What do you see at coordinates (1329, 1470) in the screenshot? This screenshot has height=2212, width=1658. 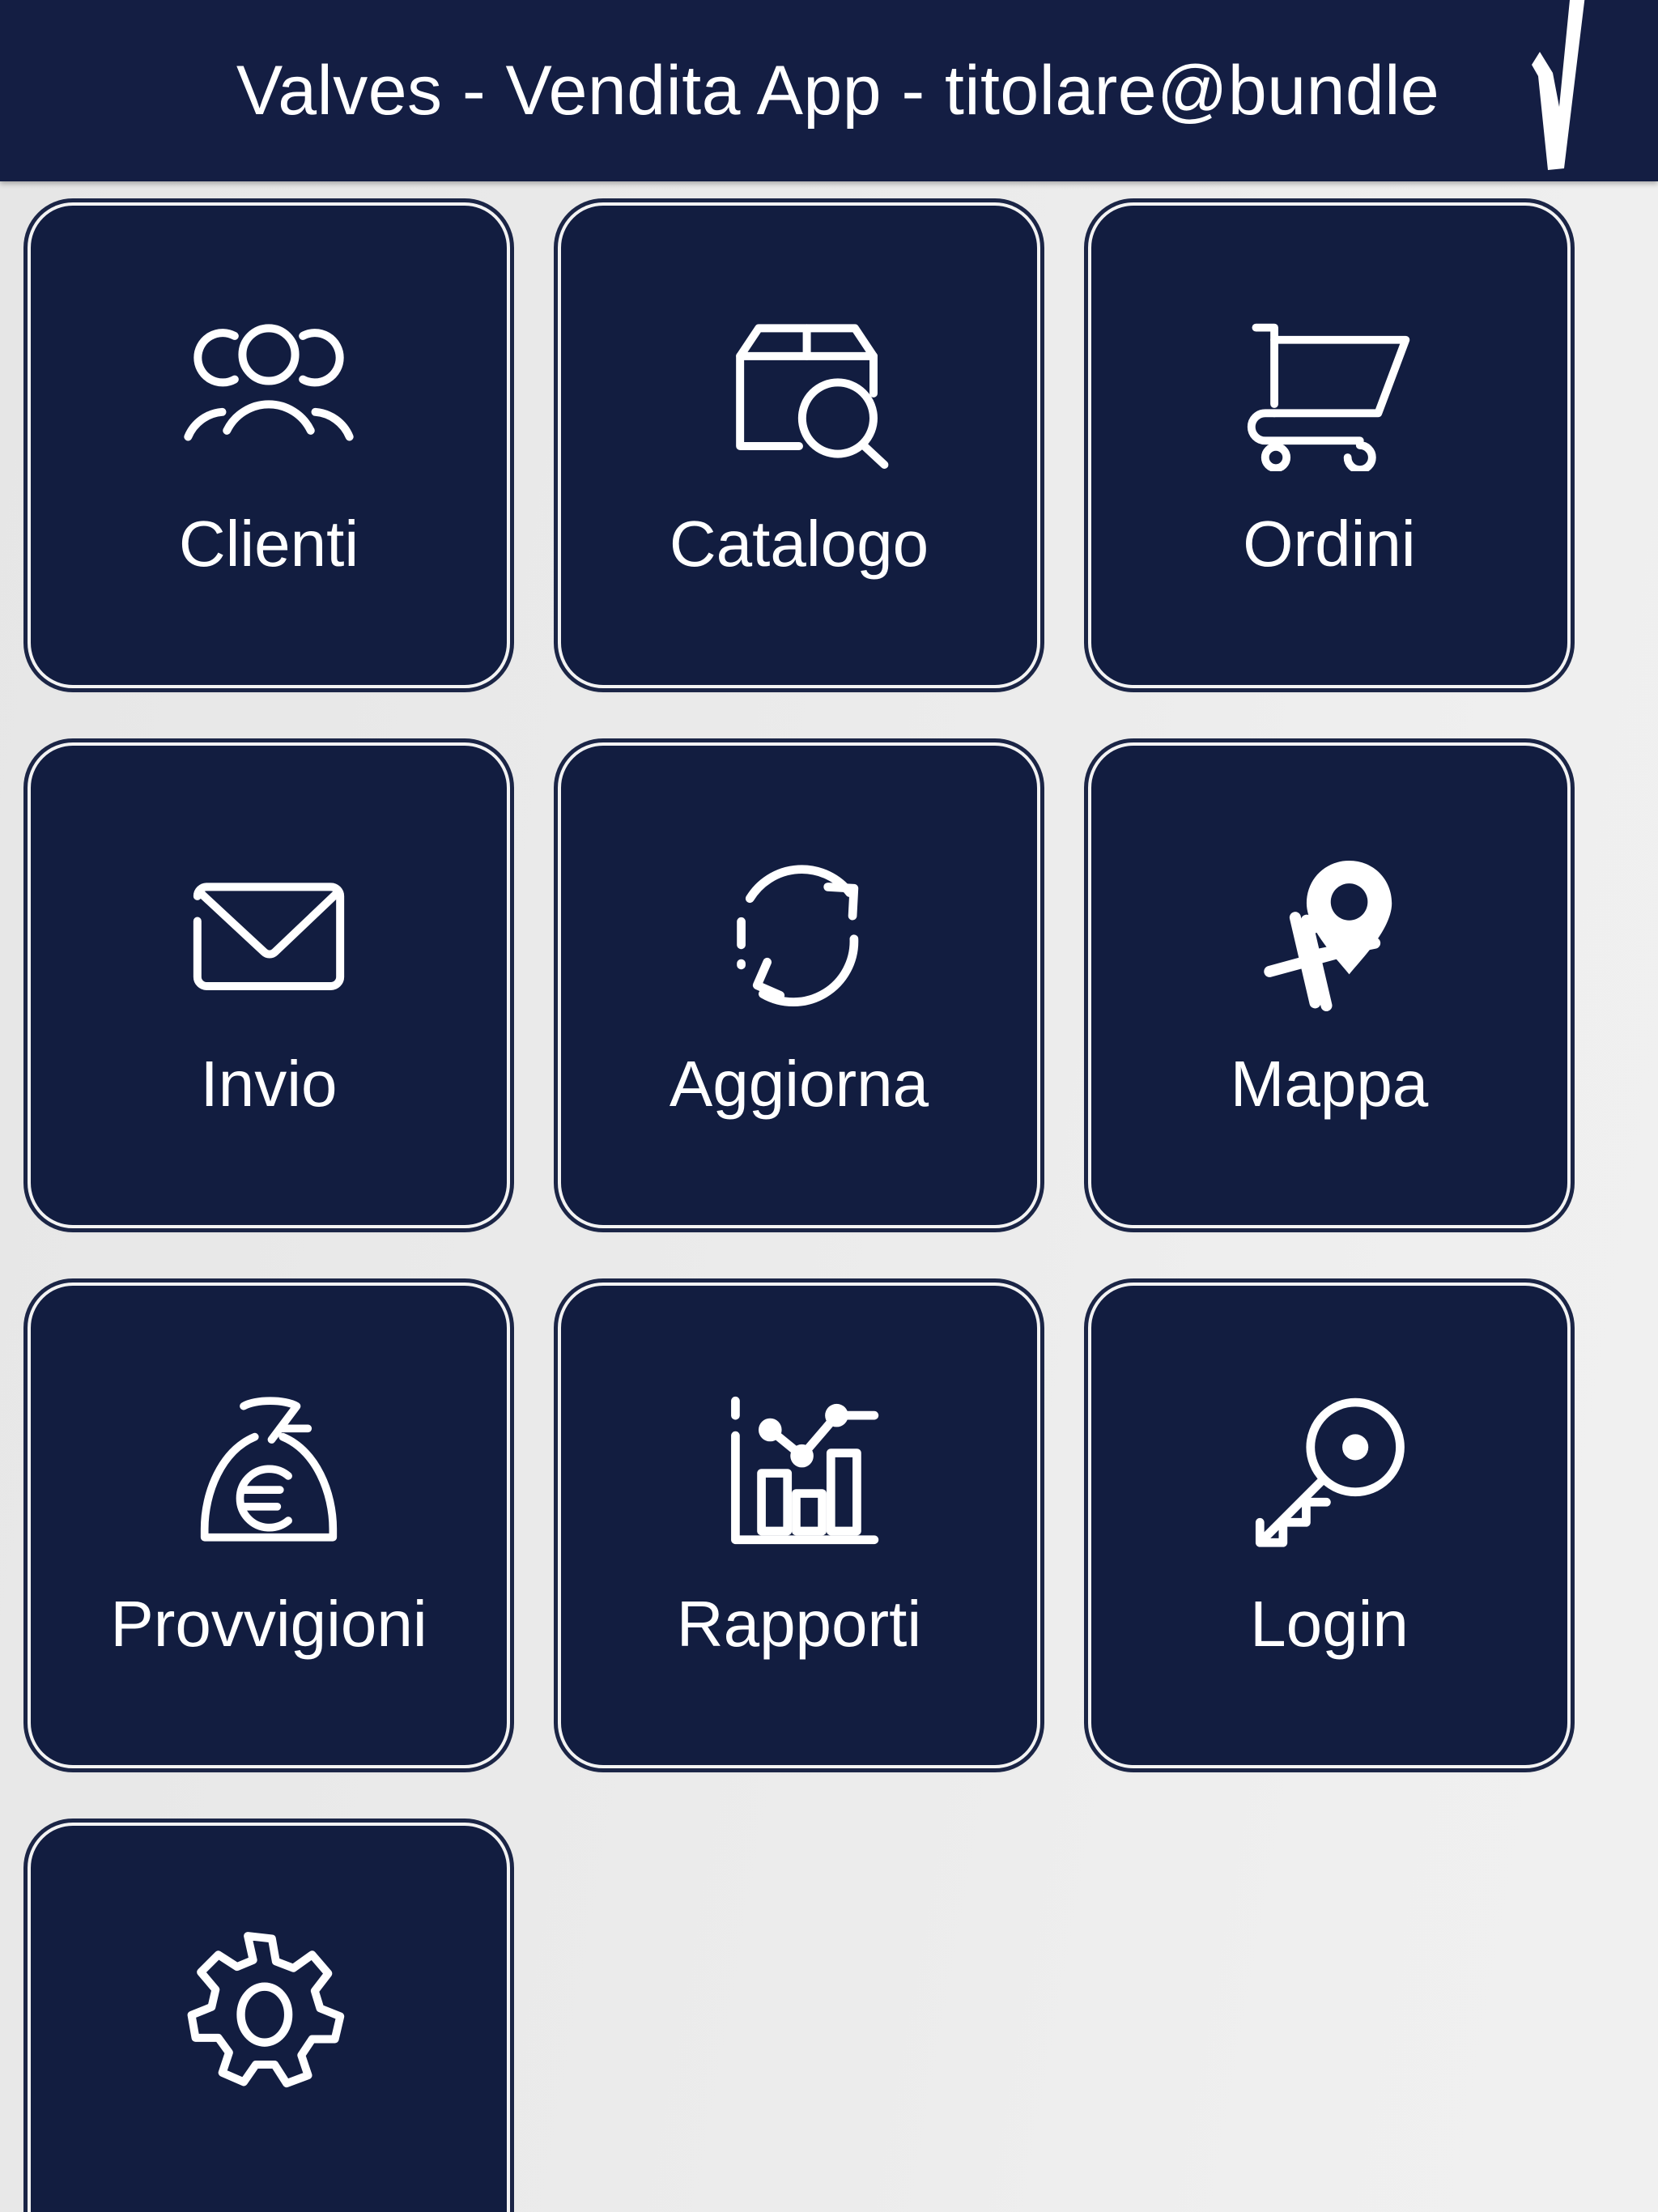 I see `key-icon` at bounding box center [1329, 1470].